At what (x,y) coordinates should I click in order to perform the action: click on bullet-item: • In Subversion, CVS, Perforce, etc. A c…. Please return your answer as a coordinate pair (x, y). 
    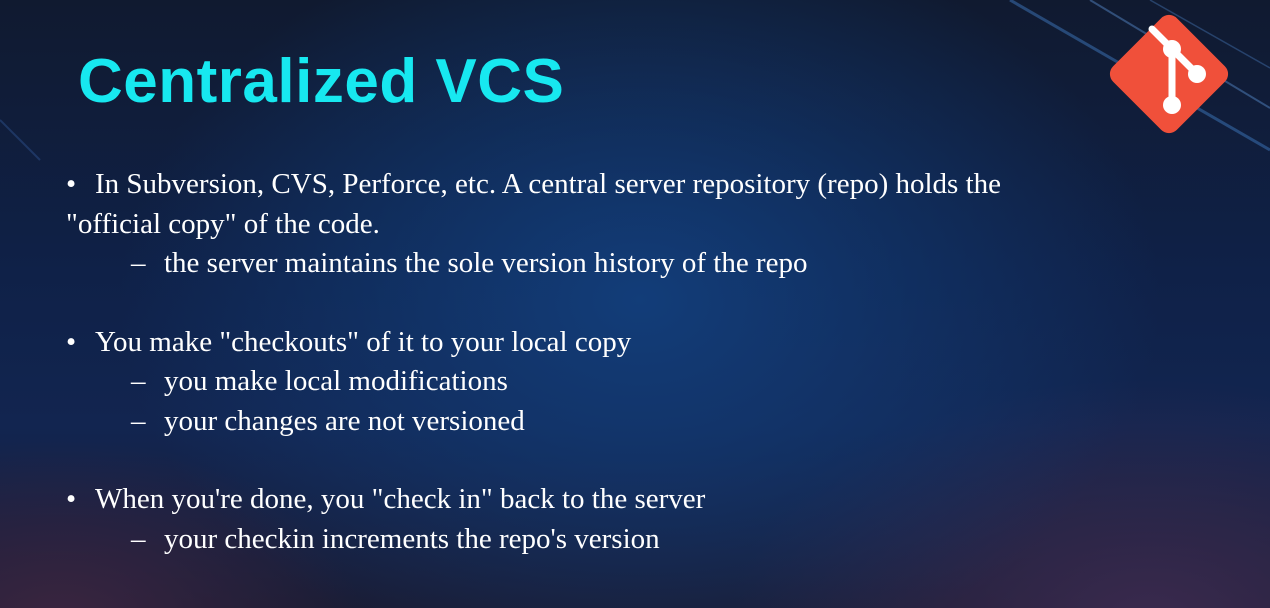
    Looking at the image, I should click on (646, 185).